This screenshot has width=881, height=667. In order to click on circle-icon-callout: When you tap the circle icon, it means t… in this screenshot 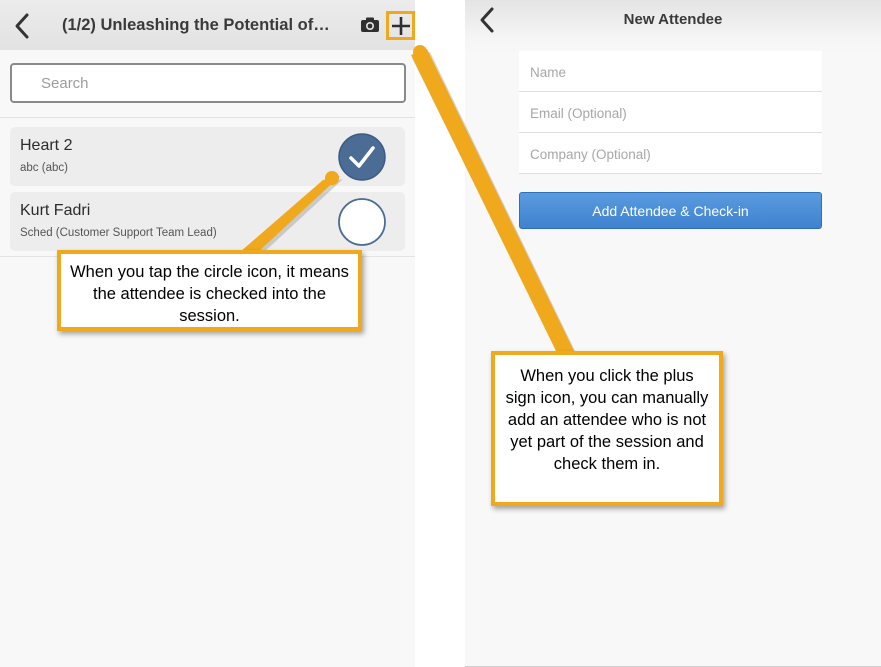, I will do `click(209, 290)`.